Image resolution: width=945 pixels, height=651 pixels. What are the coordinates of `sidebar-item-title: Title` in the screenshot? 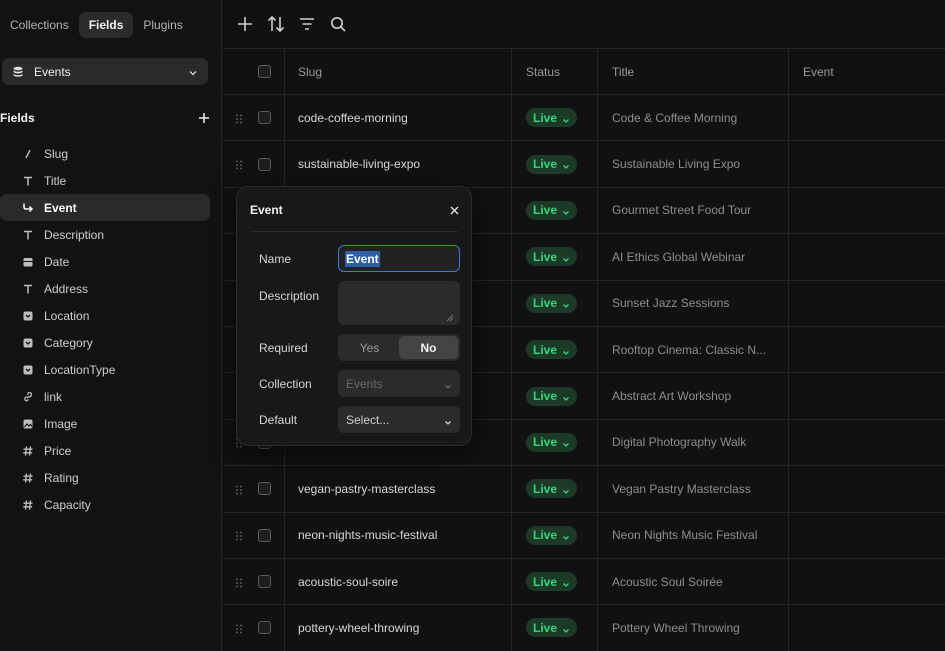 It's located at (105, 180).